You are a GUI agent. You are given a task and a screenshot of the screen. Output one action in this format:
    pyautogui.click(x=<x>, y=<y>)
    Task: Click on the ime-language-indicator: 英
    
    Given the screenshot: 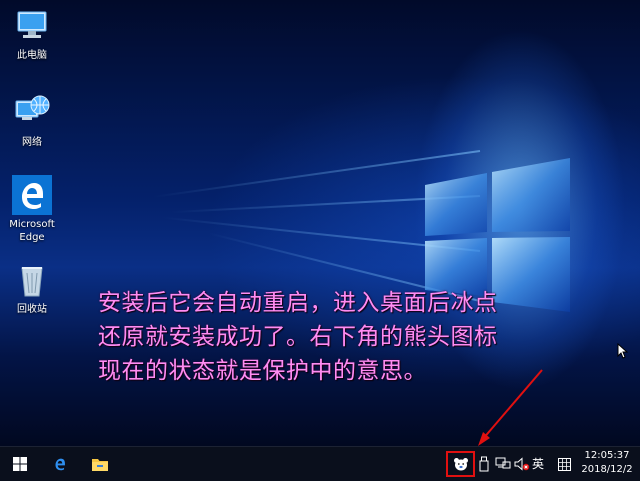 What is the action you would take?
    pyautogui.click(x=538, y=463)
    